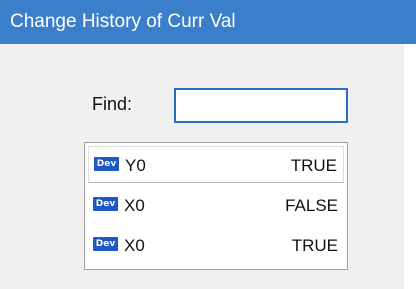 The width and height of the screenshot is (416, 289). I want to click on find-label: Find:, so click(112, 104).